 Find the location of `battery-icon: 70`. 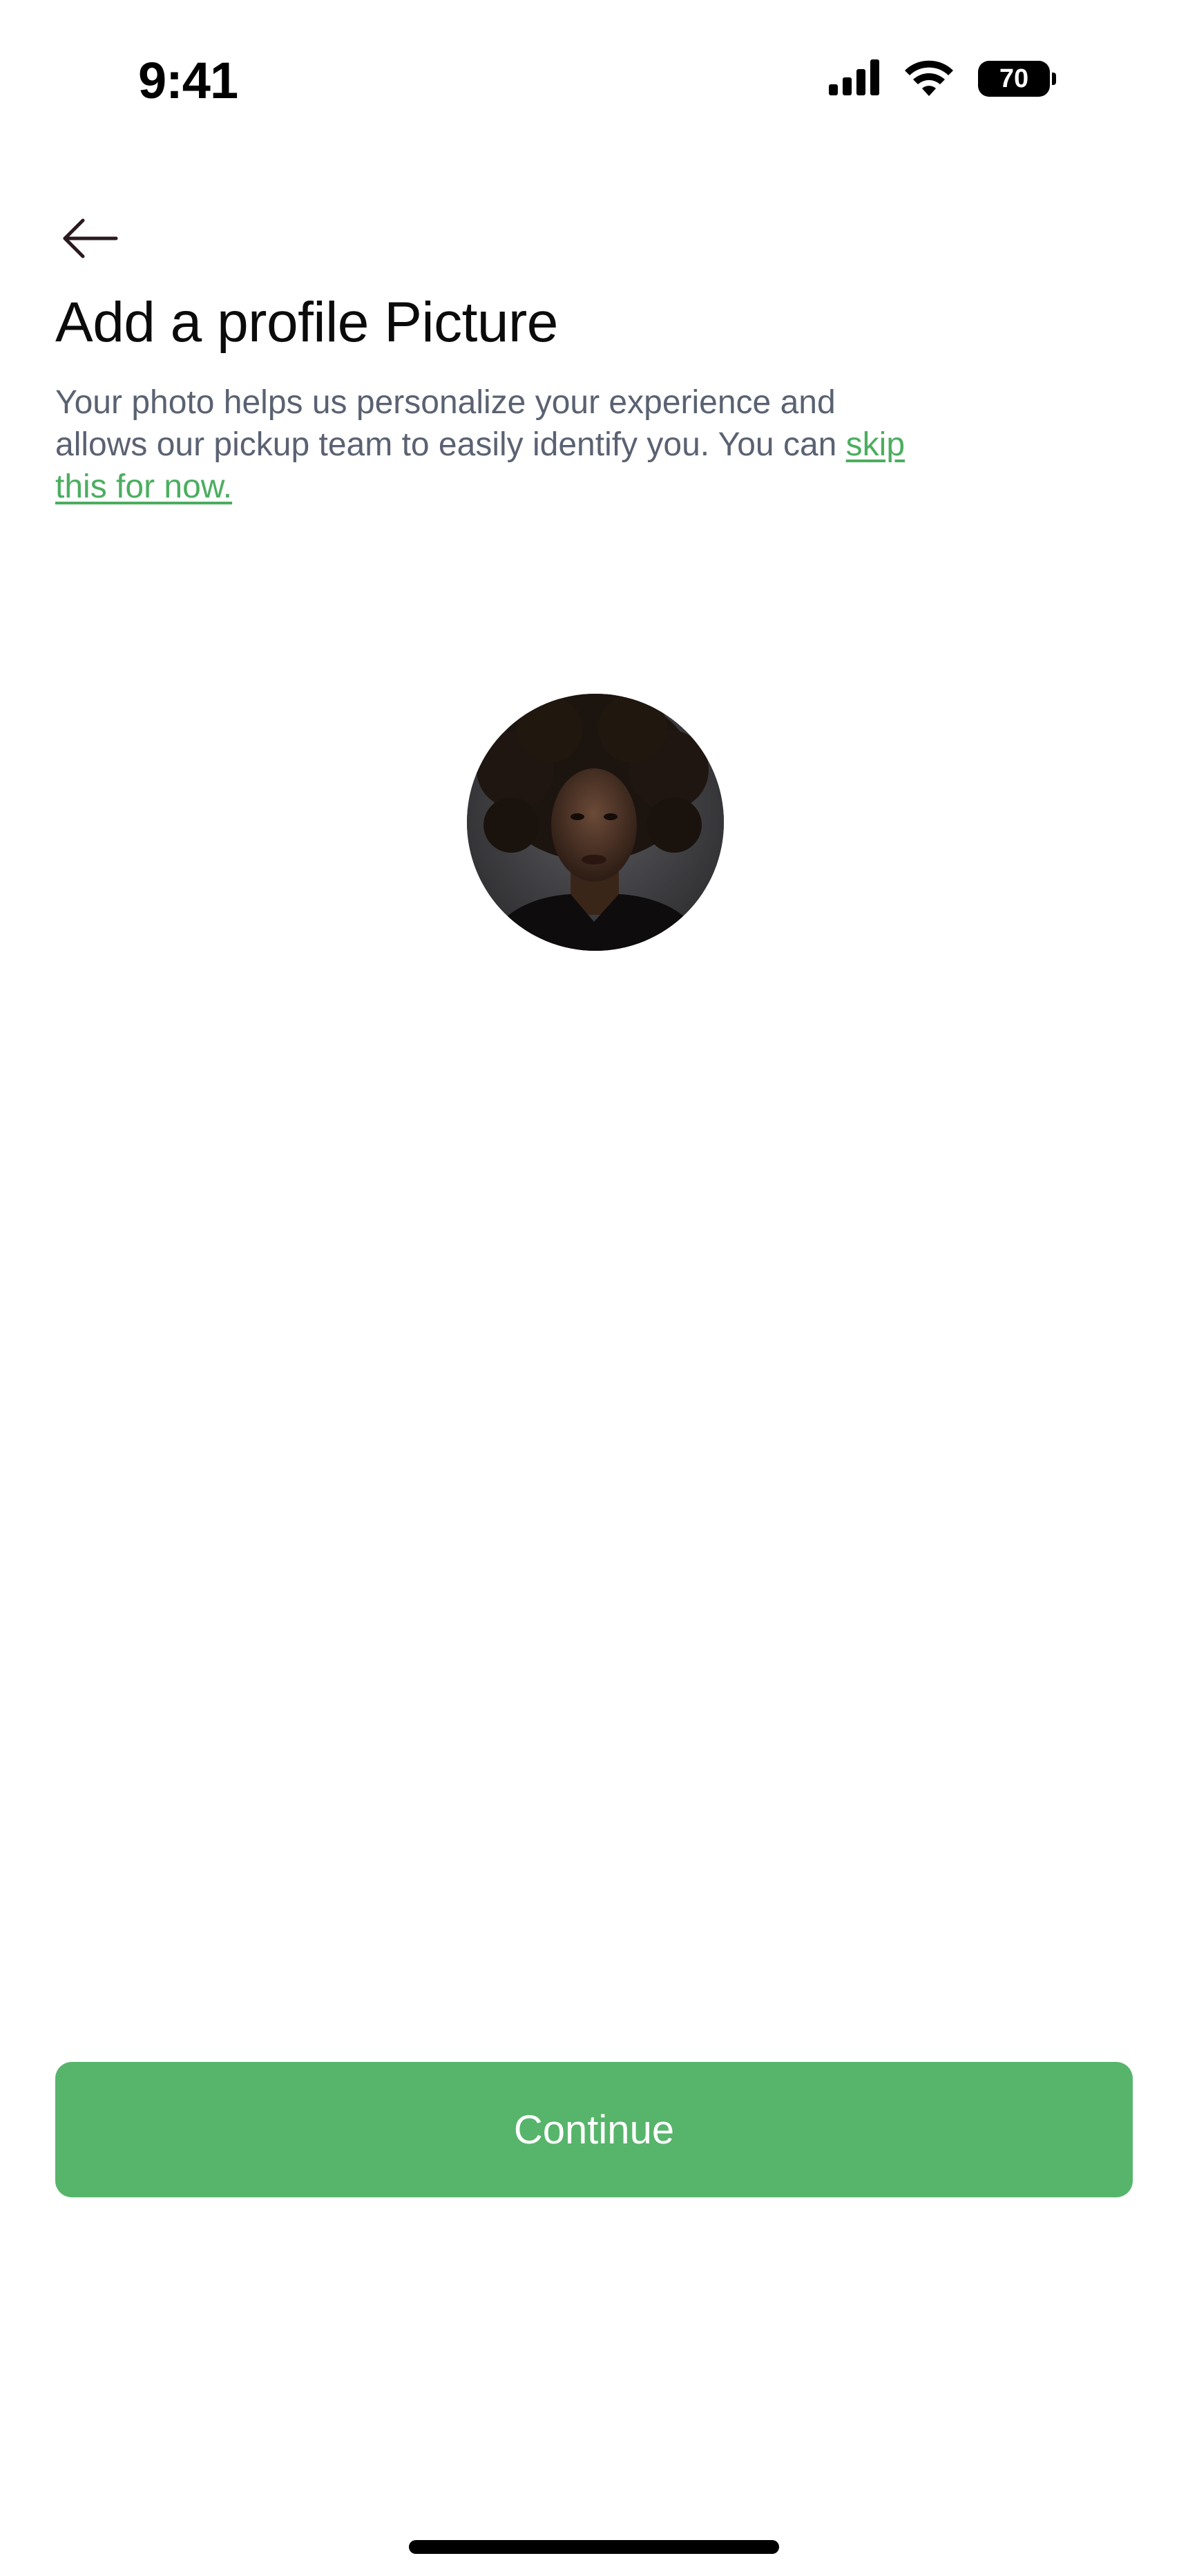

battery-icon: 70 is located at coordinates (1017, 79).